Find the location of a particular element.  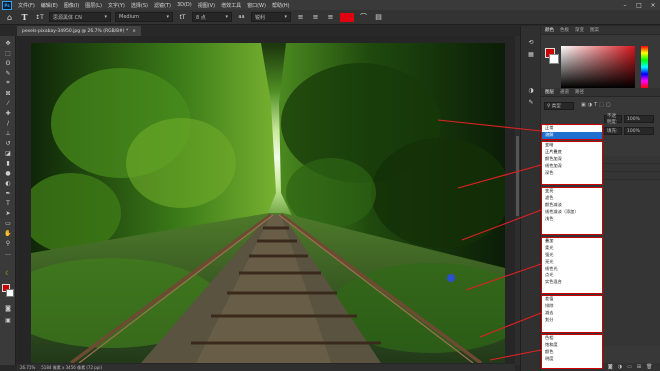

blend-mode-option: 颜色加深 is located at coordinates (572, 159).